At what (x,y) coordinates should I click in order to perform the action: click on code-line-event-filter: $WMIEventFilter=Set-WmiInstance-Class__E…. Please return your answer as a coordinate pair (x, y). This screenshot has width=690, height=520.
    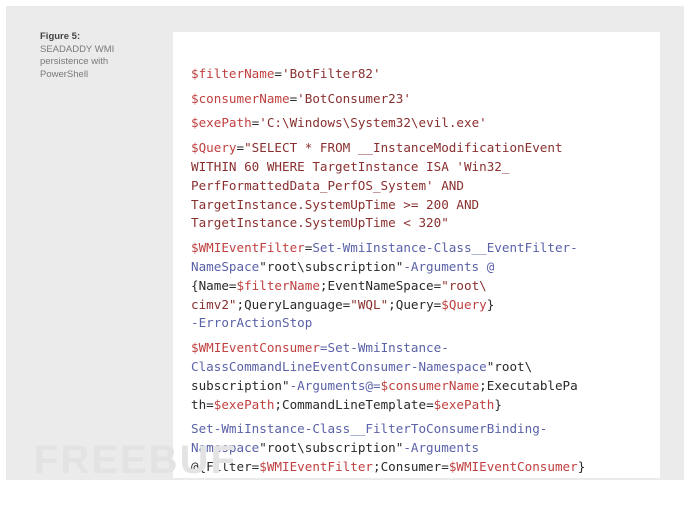
    Looking at the image, I should click on (384, 285).